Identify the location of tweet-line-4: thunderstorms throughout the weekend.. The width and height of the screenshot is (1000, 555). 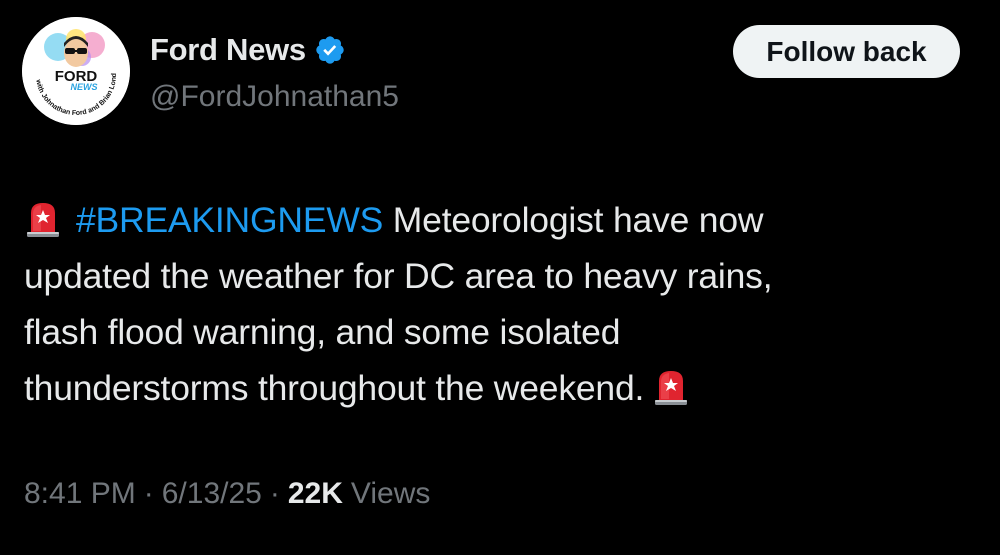
(494, 388).